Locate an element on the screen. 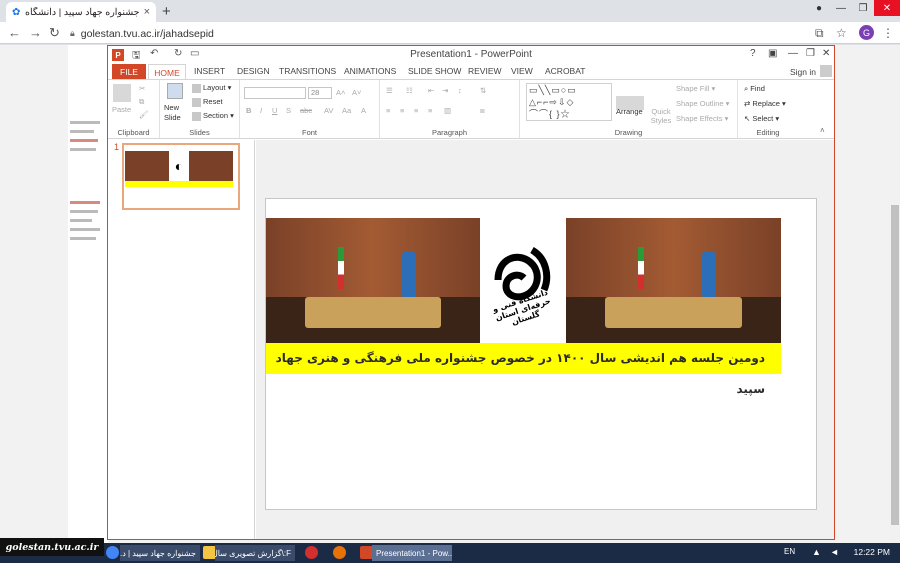 This screenshot has width=900, height=563. italic-icon: I is located at coordinates (261, 110).